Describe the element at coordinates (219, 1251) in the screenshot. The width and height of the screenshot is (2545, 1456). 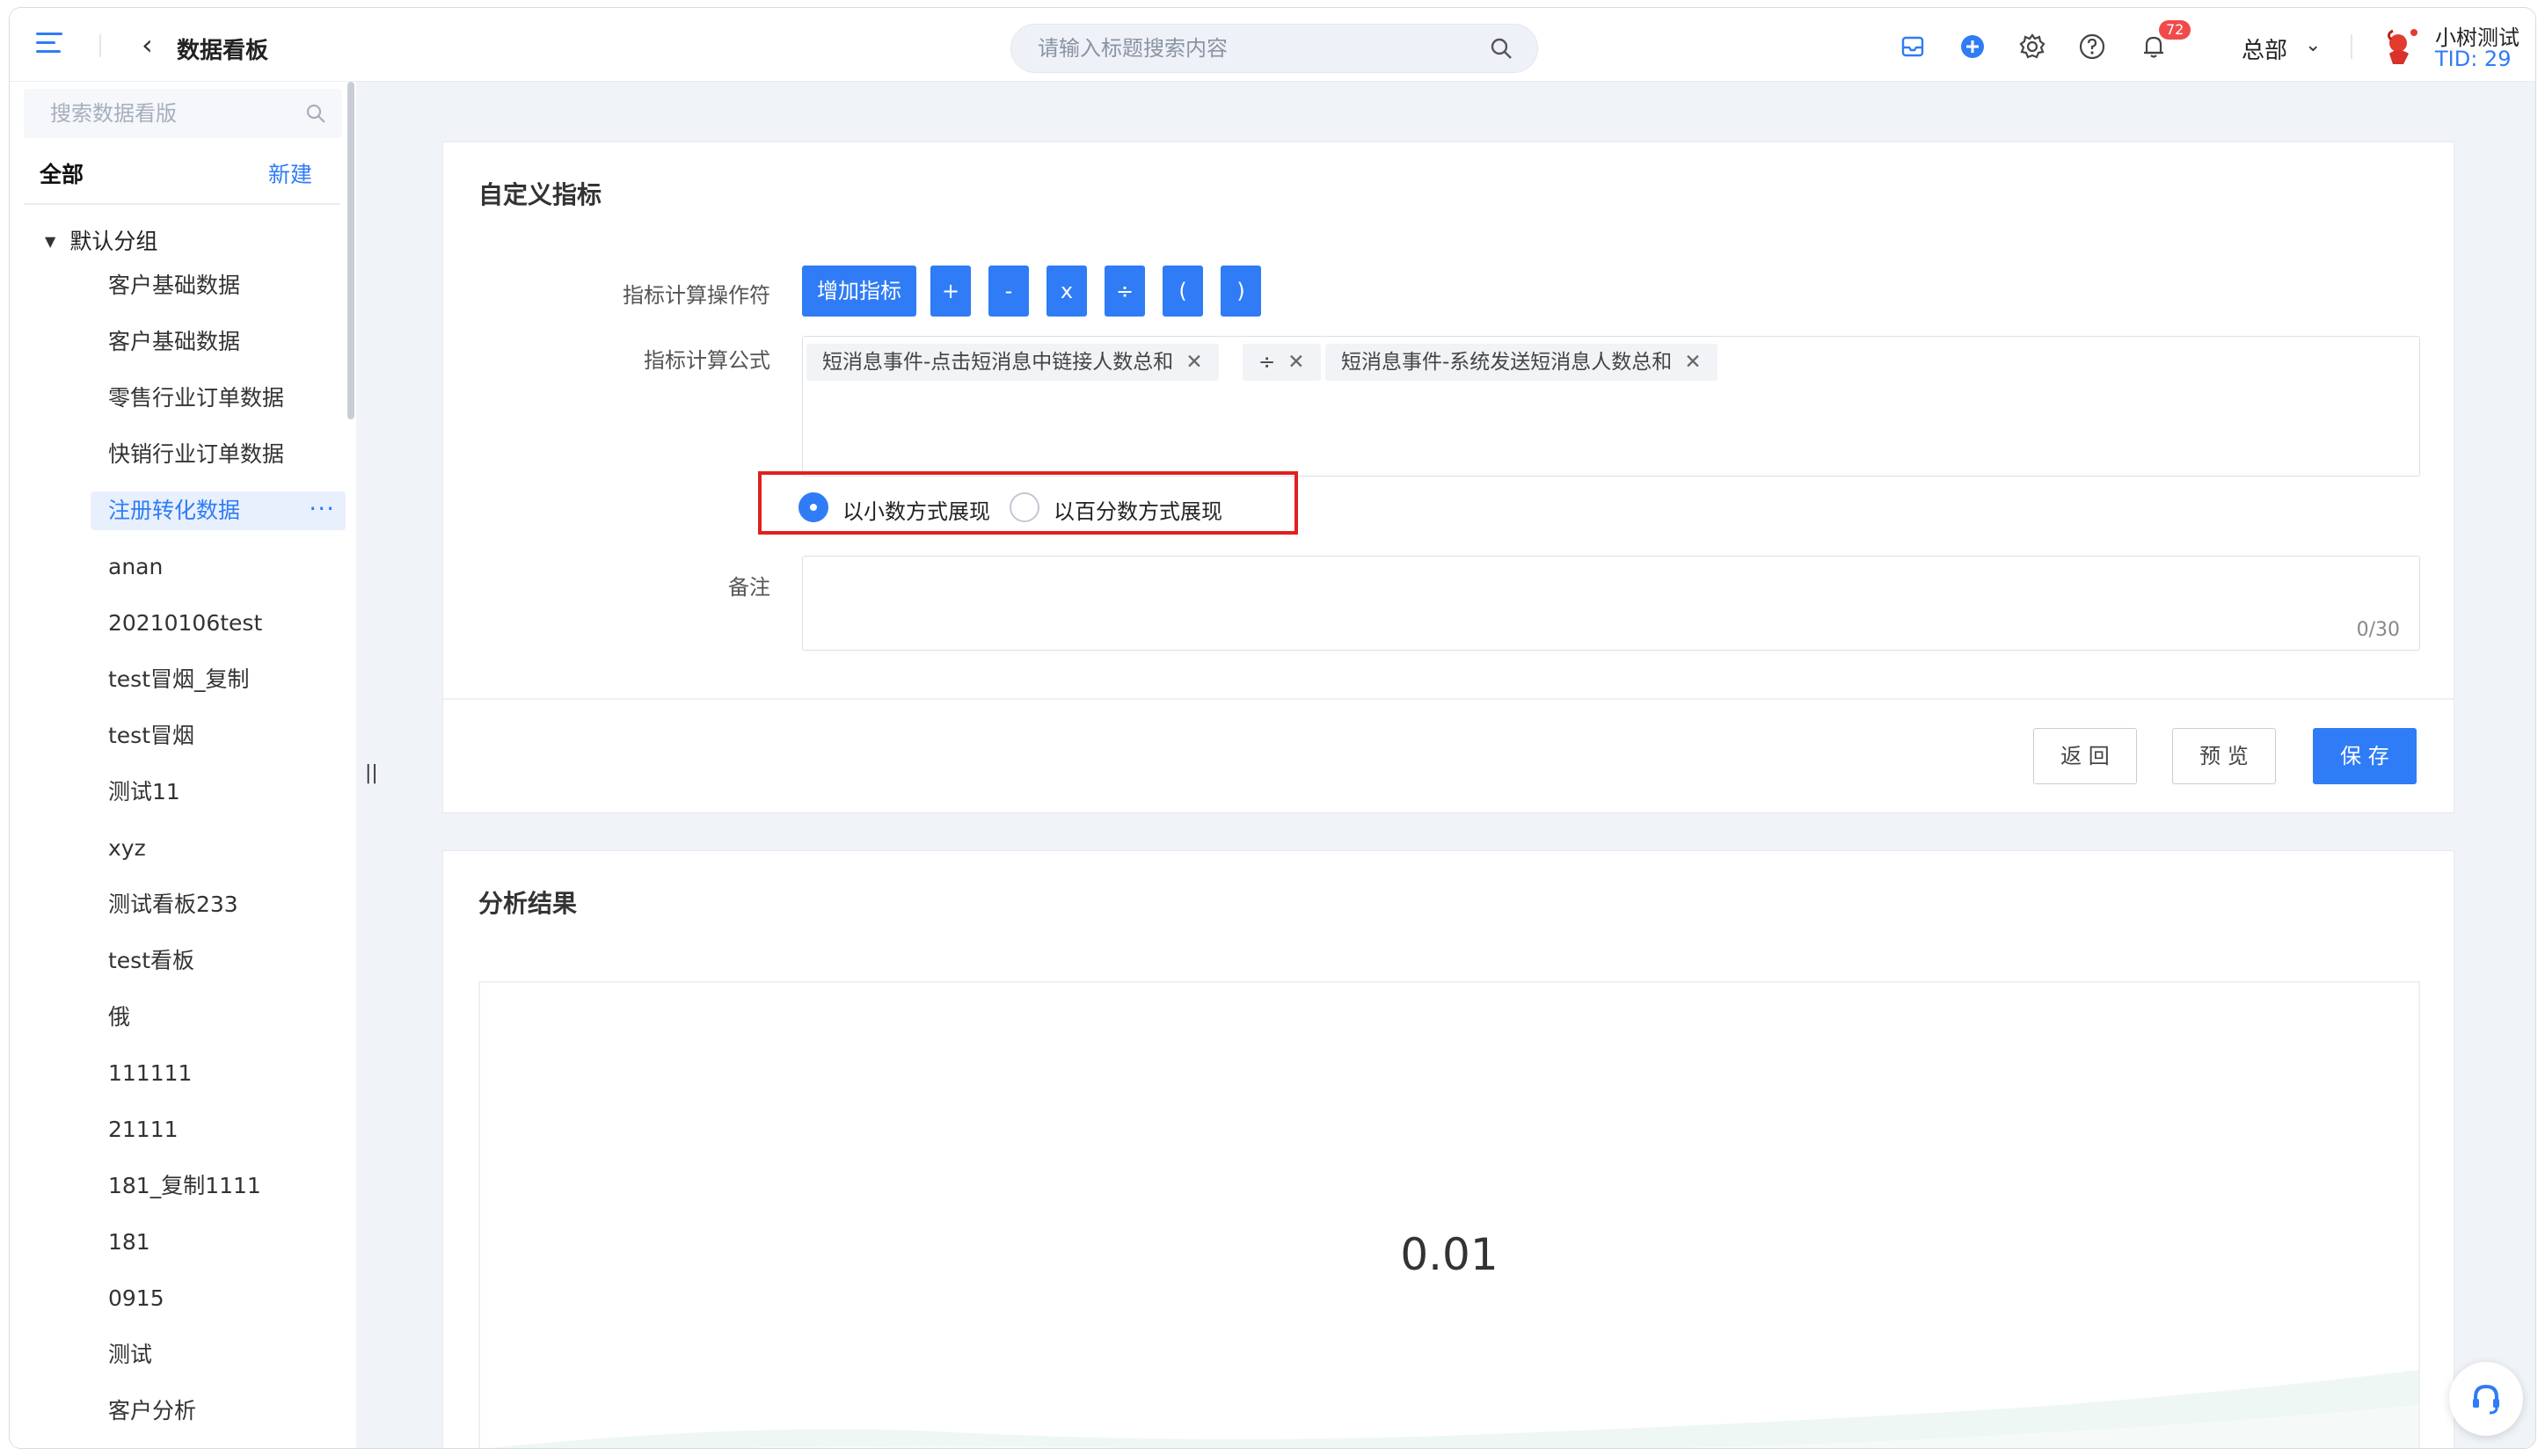
I see `list-item: 181` at that location.